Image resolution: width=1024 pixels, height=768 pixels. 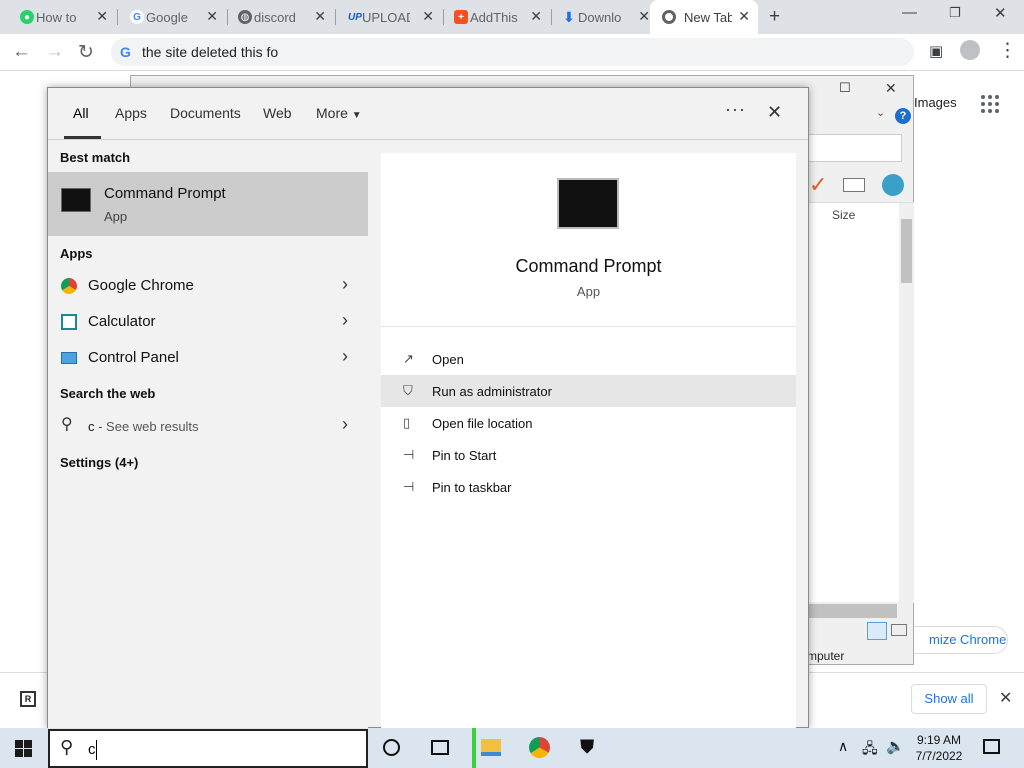 I want to click on google-apps-icon, so click(x=990, y=104).